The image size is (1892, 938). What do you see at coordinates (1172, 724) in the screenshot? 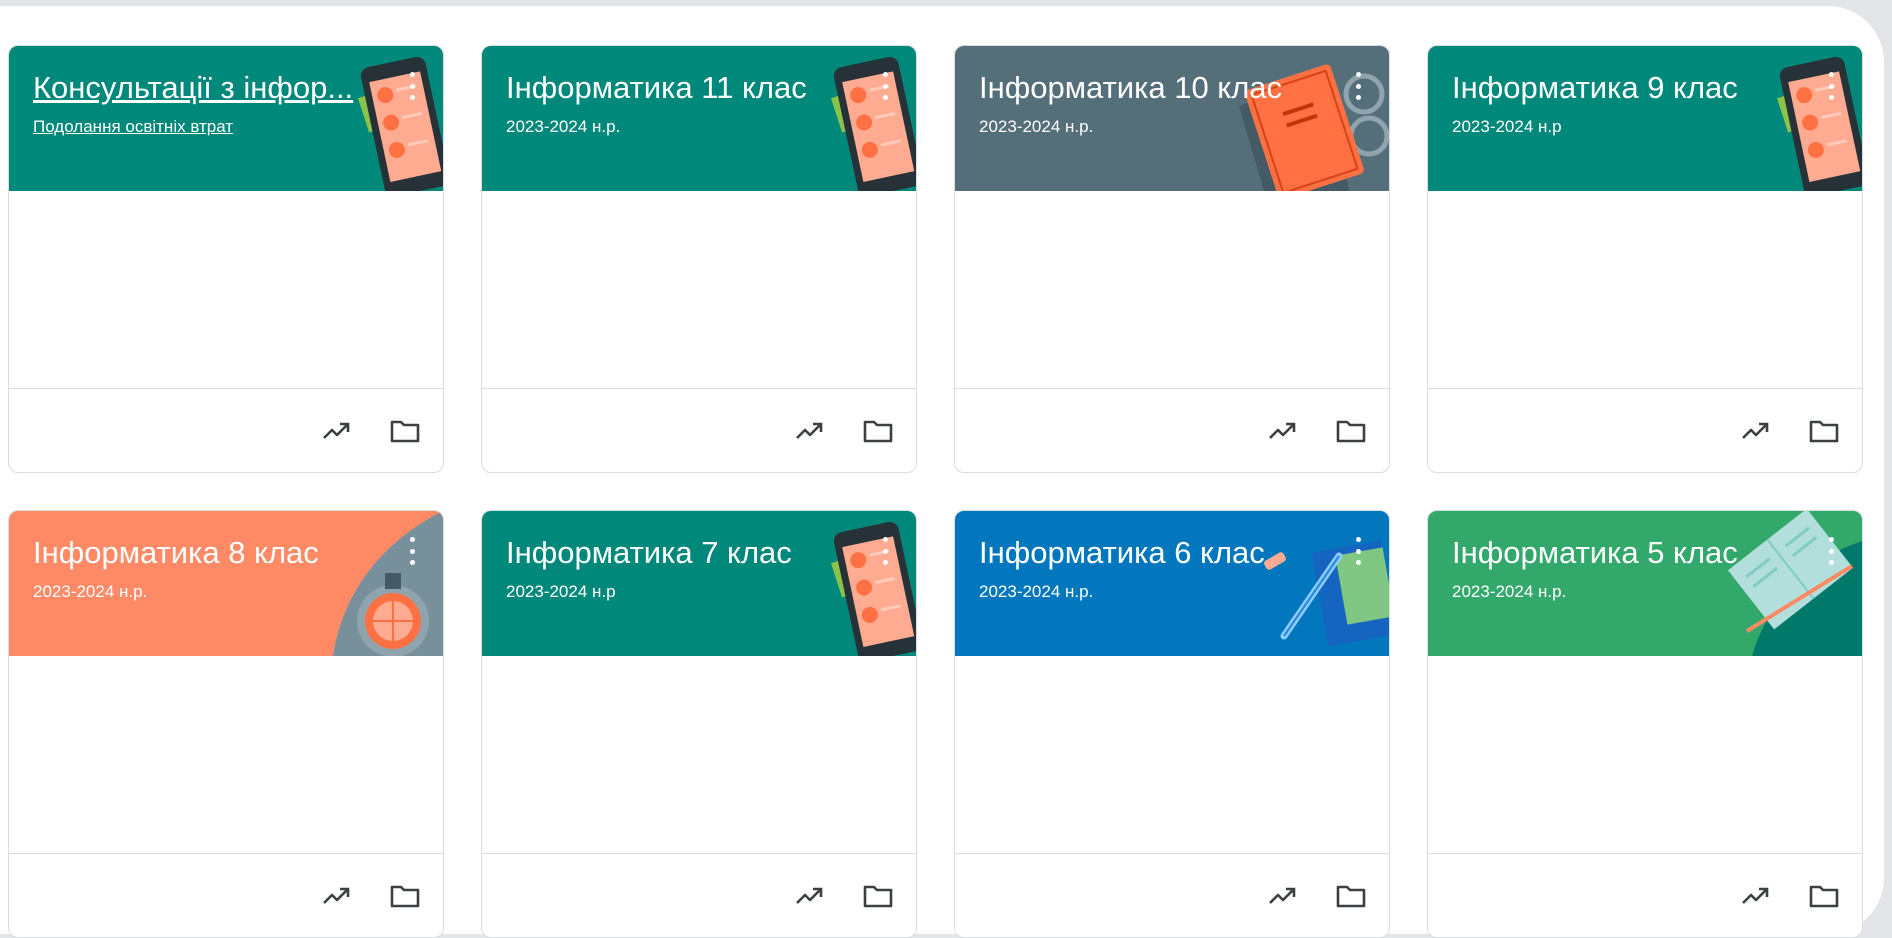
I see `class-card: Інформатика 6 клас 2023-2024 н.р.` at bounding box center [1172, 724].